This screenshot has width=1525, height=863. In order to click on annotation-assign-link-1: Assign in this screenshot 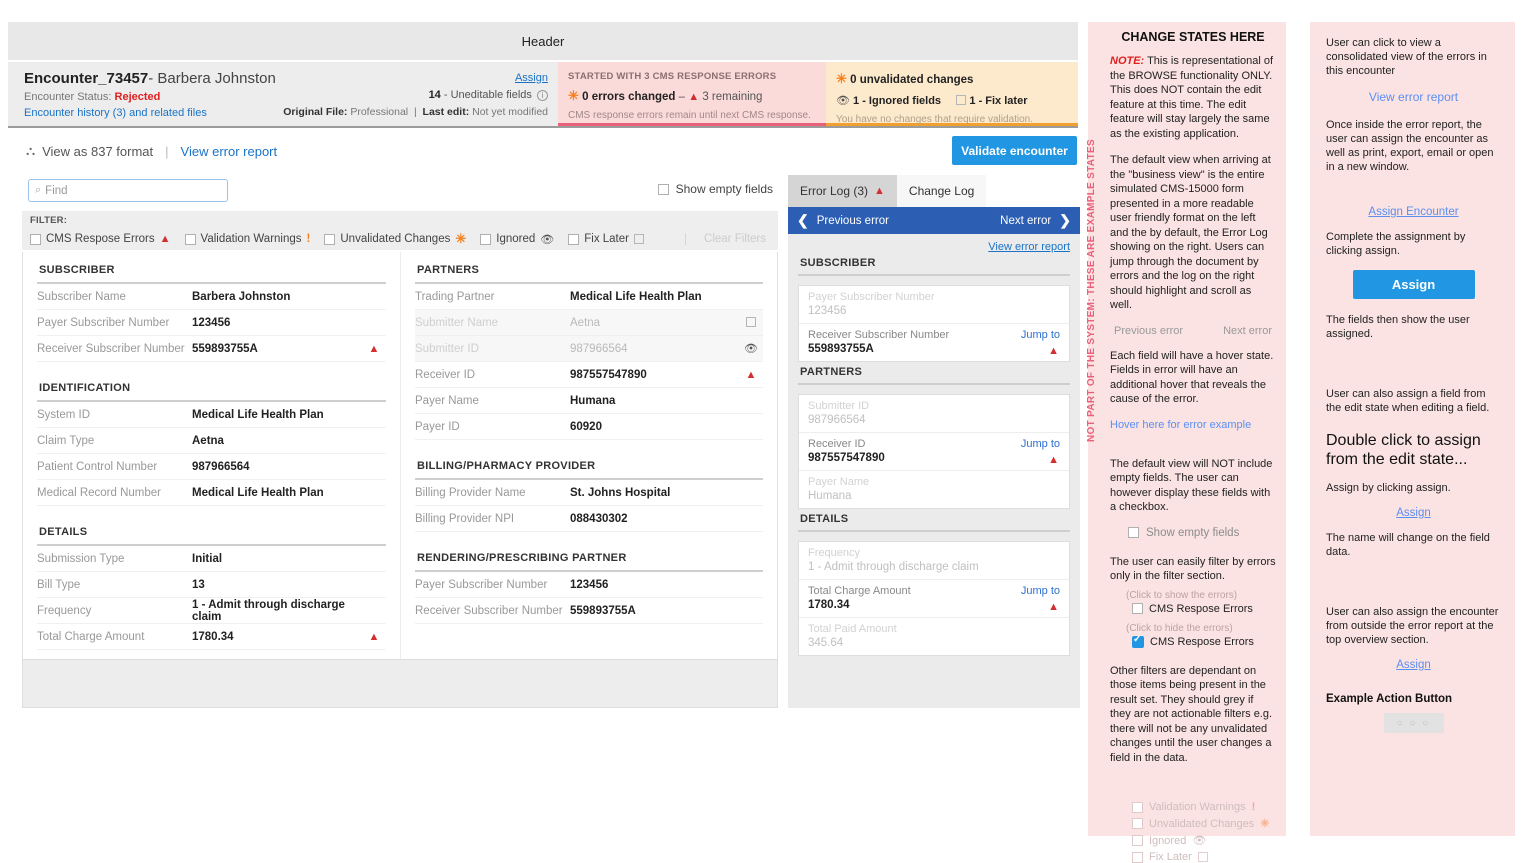, I will do `click(1413, 513)`.